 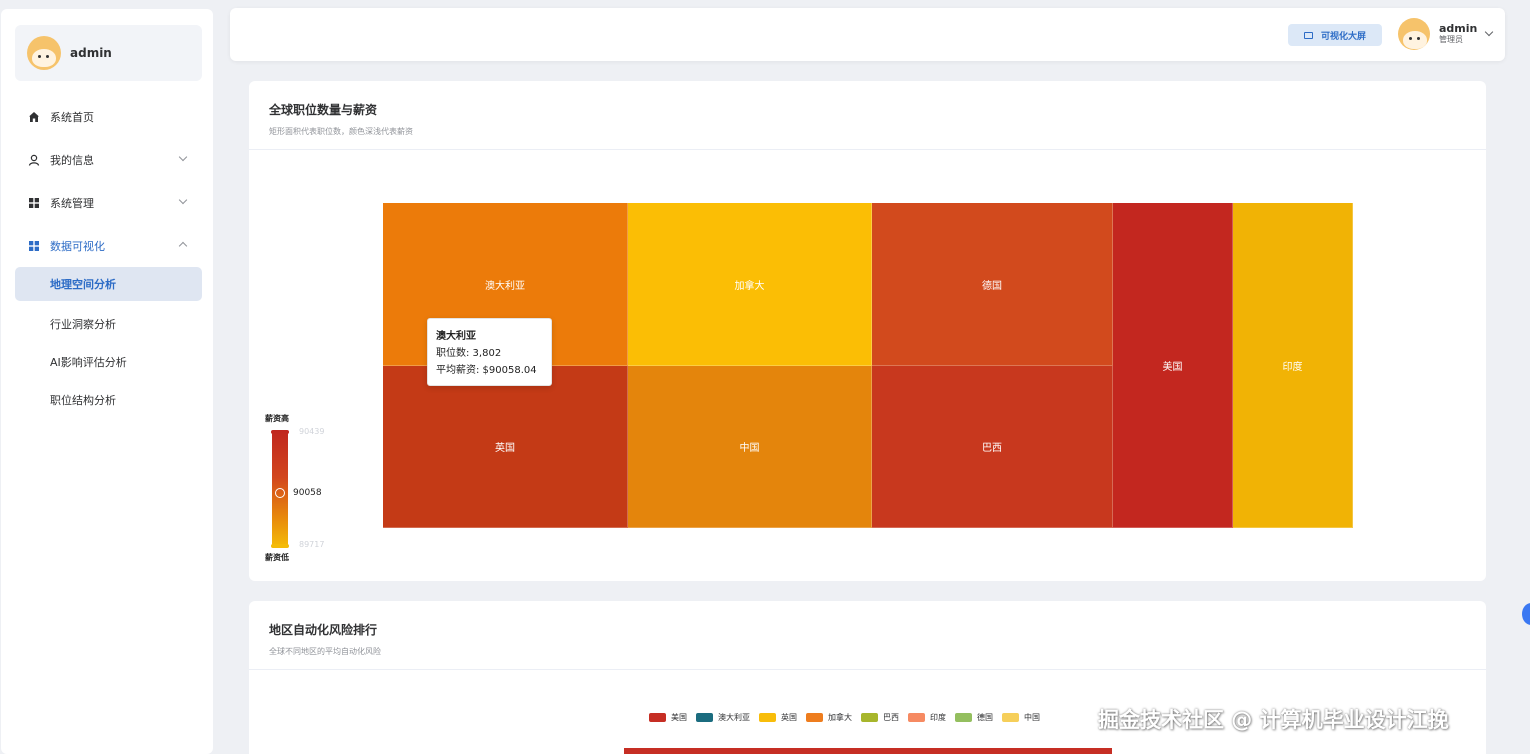 What do you see at coordinates (938, 717) in the screenshot?
I see `legend-label: 印度` at bounding box center [938, 717].